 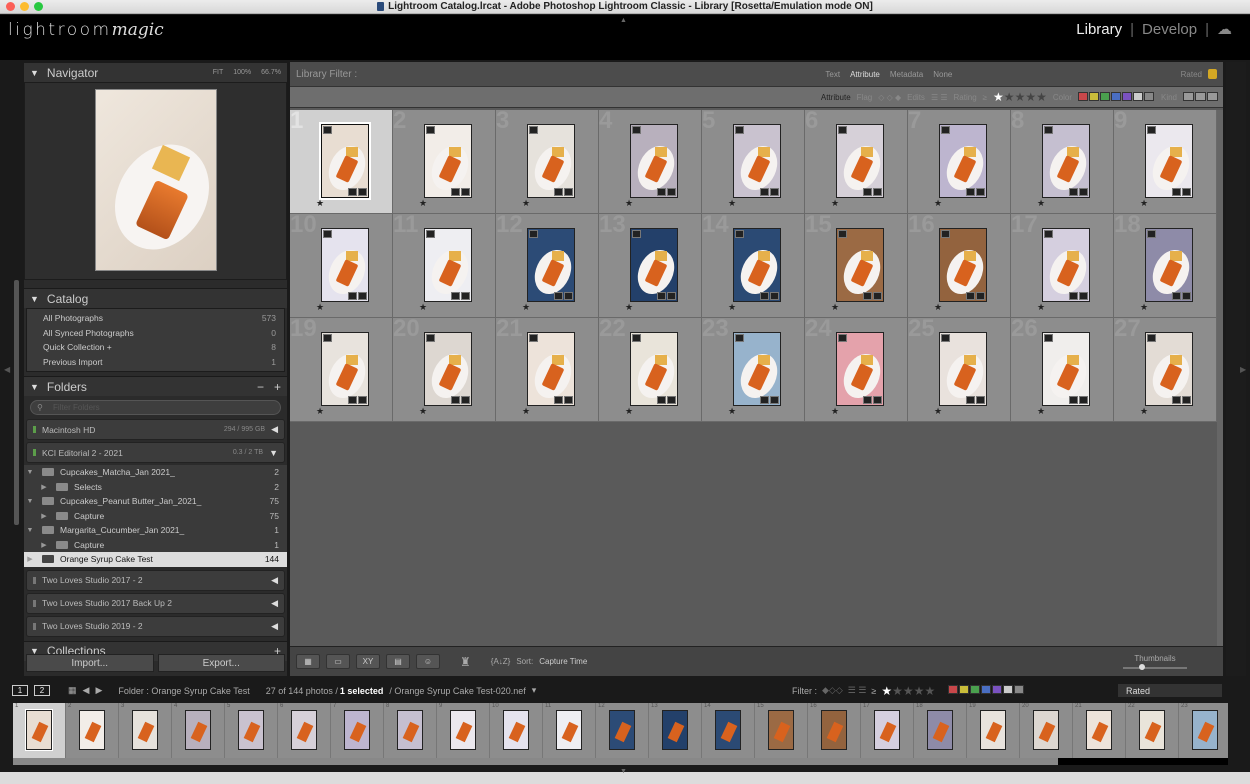 I want to click on sort-select: Capture Time, so click(x=563, y=661).